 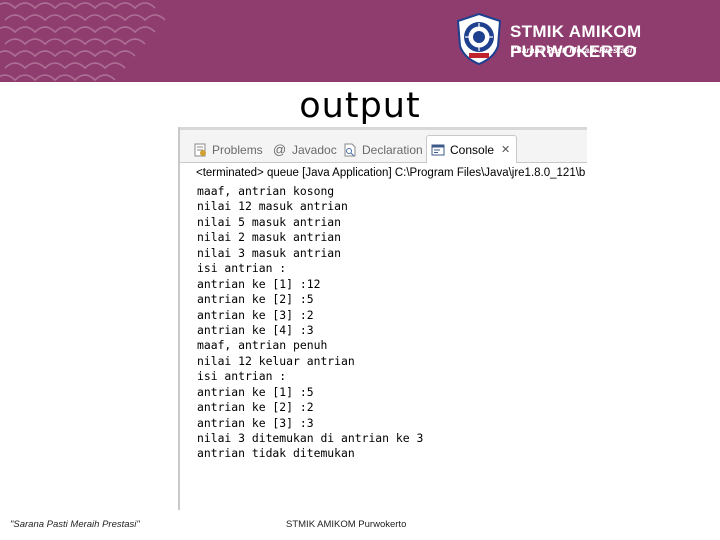 I want to click on problems-icon, so click(x=200, y=150).